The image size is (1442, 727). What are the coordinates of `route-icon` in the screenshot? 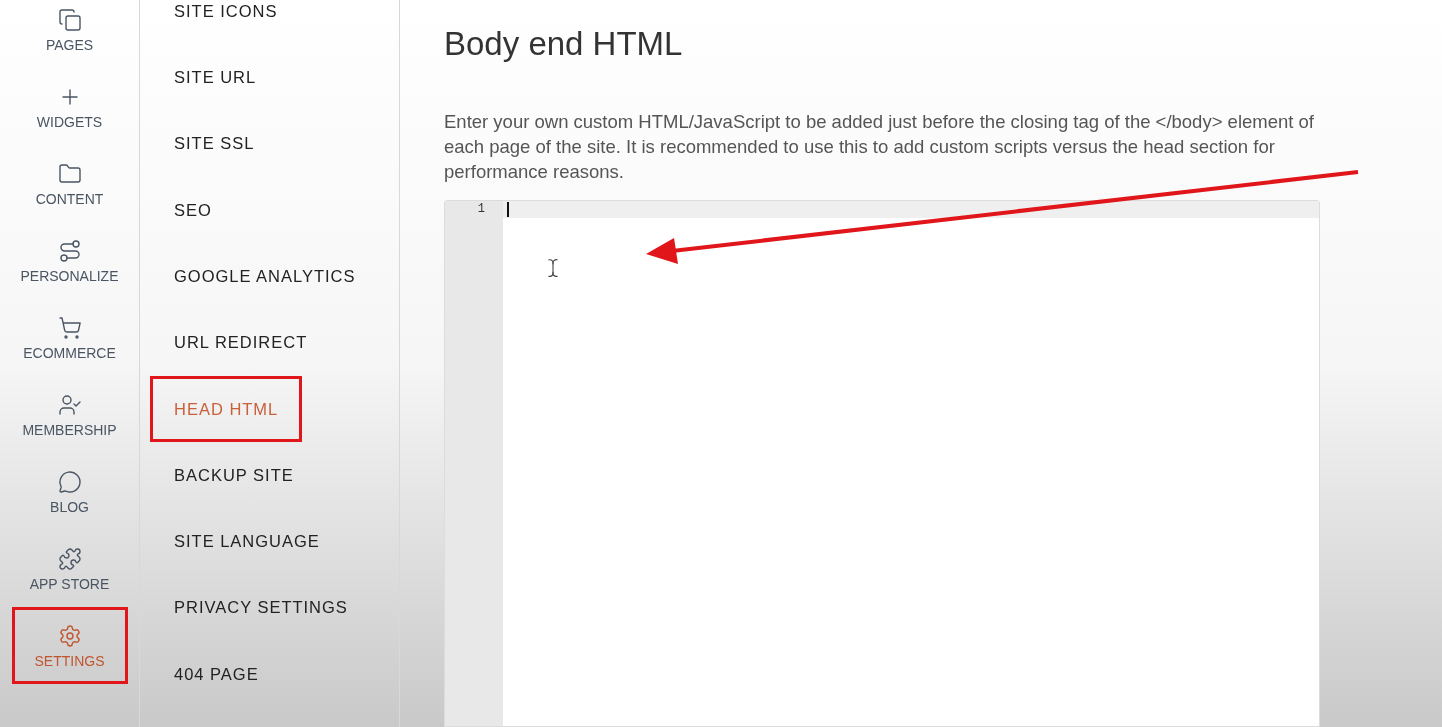 It's located at (69, 250).